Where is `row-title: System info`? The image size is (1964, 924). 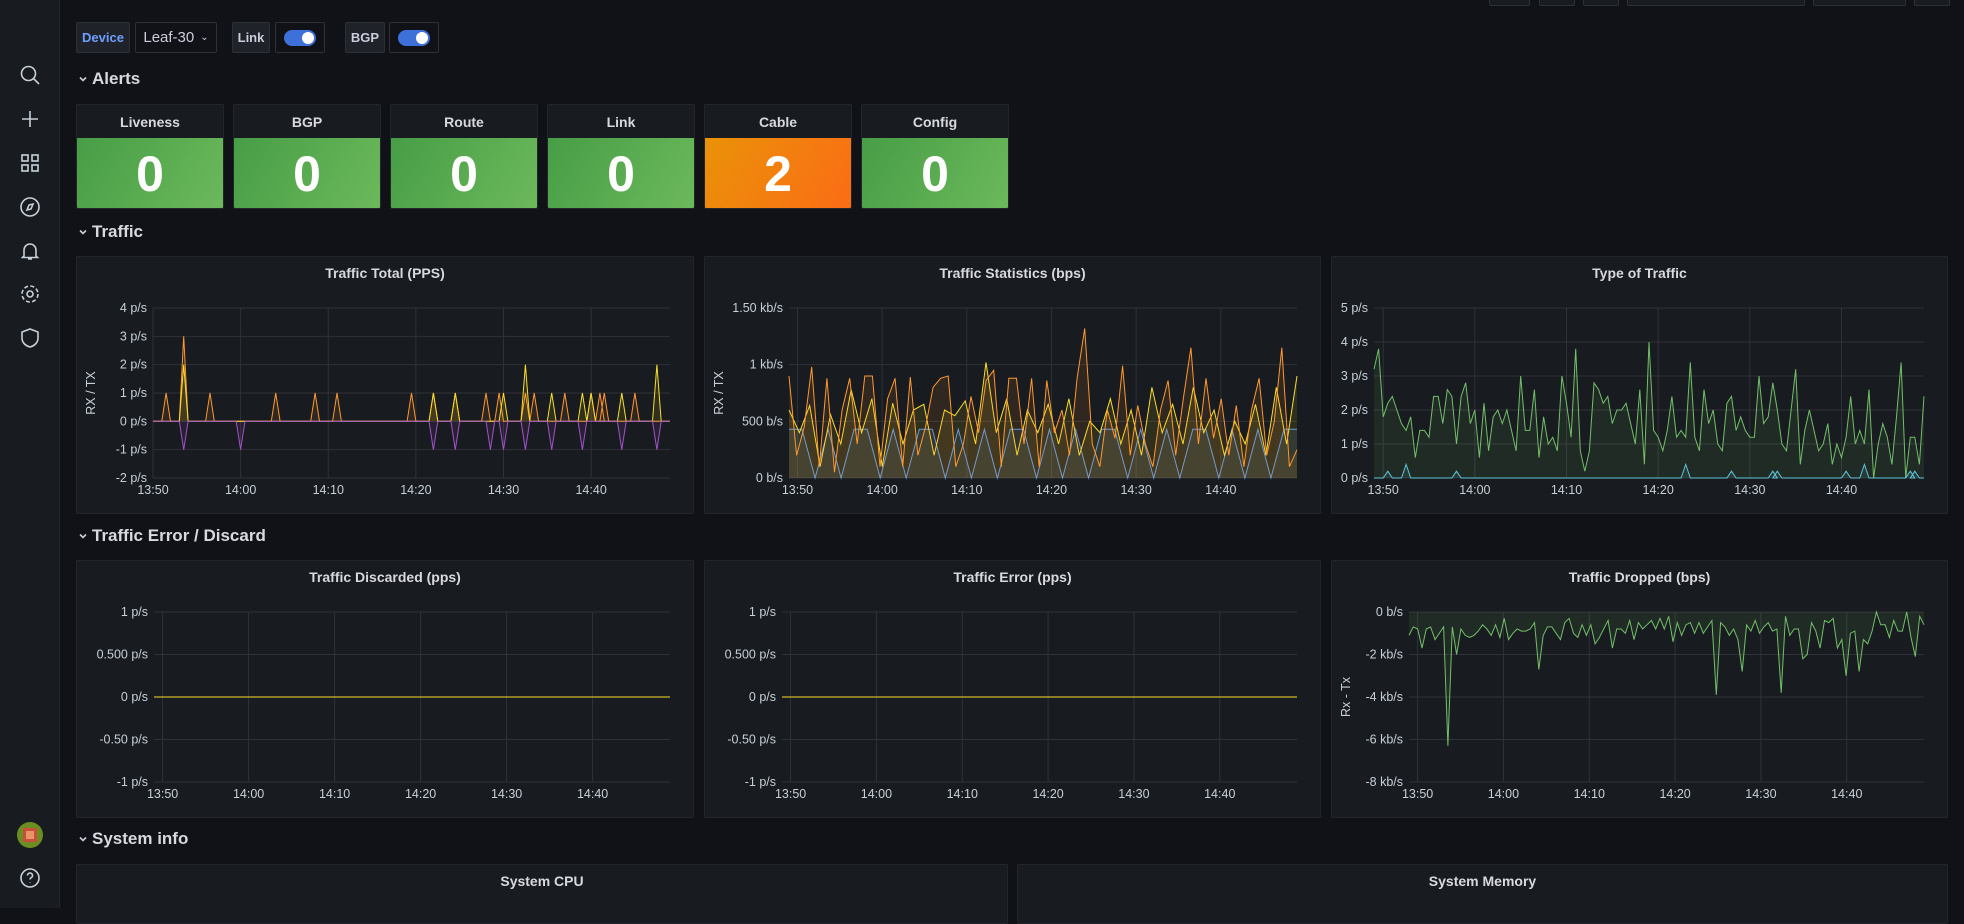
row-title: System info is located at coordinates (140, 838).